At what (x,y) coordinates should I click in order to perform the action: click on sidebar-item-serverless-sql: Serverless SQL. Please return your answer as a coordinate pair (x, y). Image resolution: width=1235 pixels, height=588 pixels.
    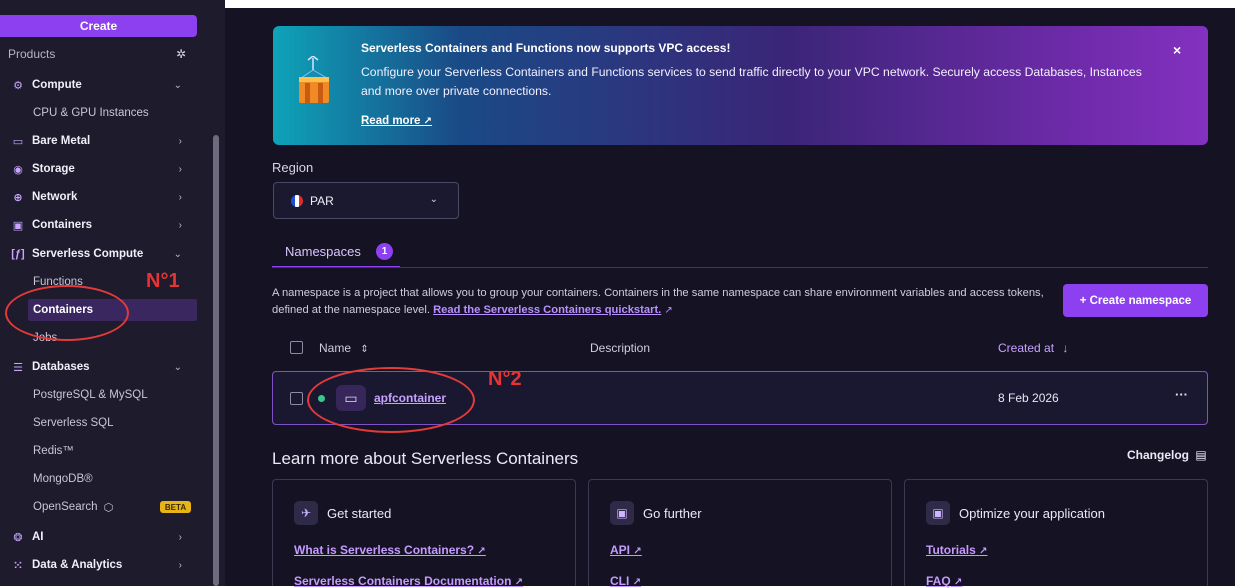
    Looking at the image, I should click on (73, 423).